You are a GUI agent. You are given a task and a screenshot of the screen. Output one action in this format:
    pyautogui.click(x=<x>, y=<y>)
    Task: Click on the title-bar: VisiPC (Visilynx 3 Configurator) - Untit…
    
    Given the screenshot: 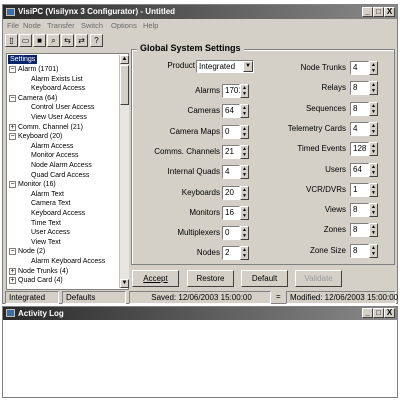 What is the action you would take?
    pyautogui.click(x=200, y=12)
    